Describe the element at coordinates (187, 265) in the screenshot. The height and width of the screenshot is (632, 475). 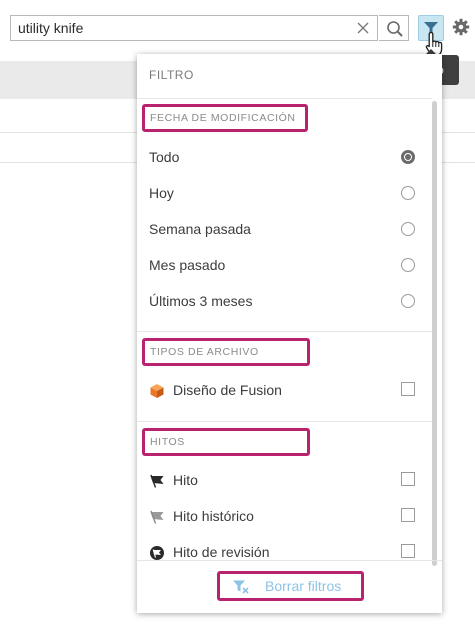
I see `option-label: Mes pasado` at that location.